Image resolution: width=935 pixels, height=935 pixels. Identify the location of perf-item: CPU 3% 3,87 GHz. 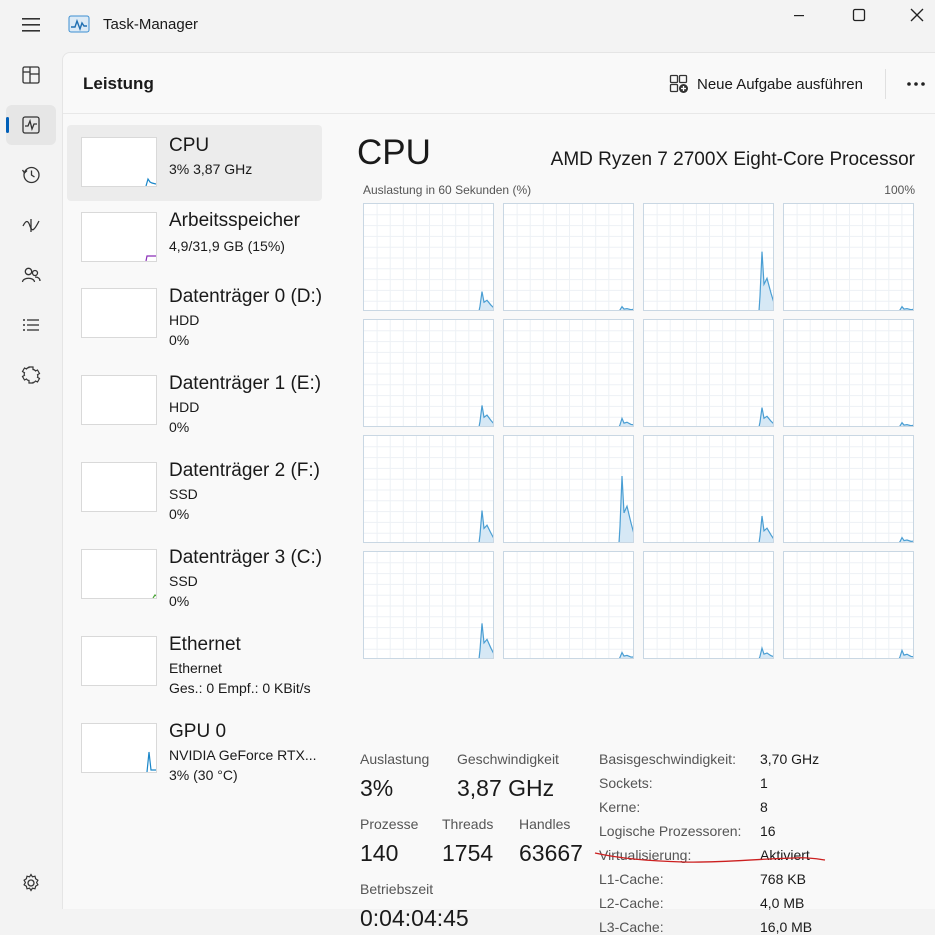
(194, 163).